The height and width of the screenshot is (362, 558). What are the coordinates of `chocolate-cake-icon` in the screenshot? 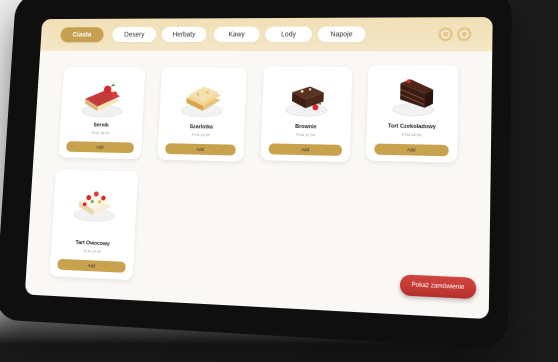 It's located at (413, 99).